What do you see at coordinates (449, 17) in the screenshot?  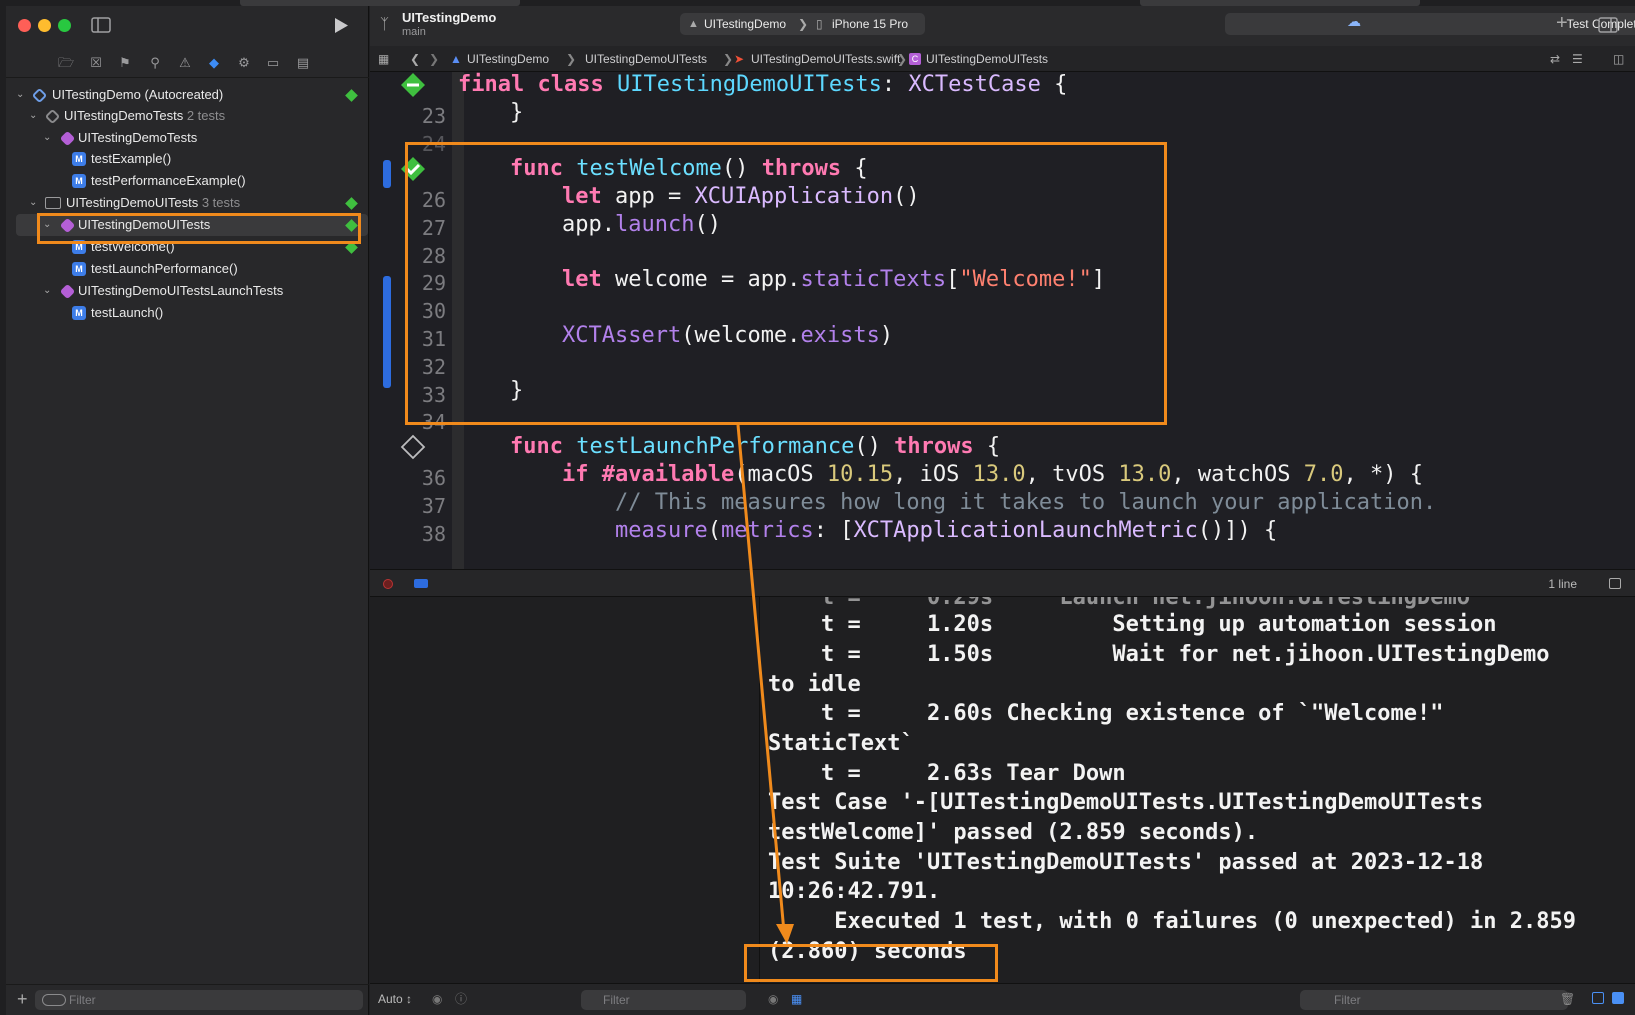 I see `project-title: UITestingDemo` at bounding box center [449, 17].